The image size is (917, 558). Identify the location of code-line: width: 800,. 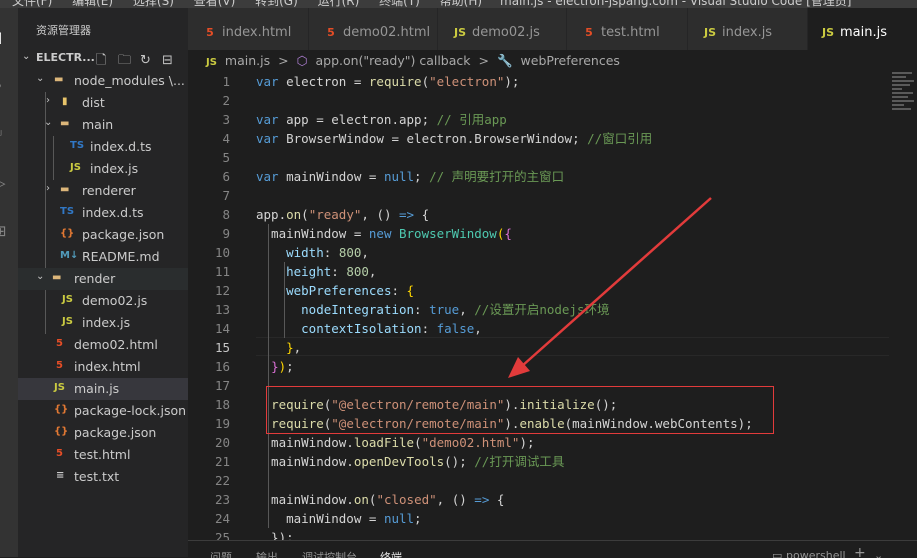
(312, 252).